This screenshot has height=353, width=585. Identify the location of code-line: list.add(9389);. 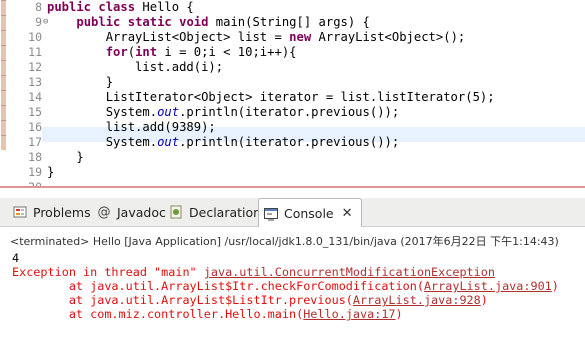
(131, 127).